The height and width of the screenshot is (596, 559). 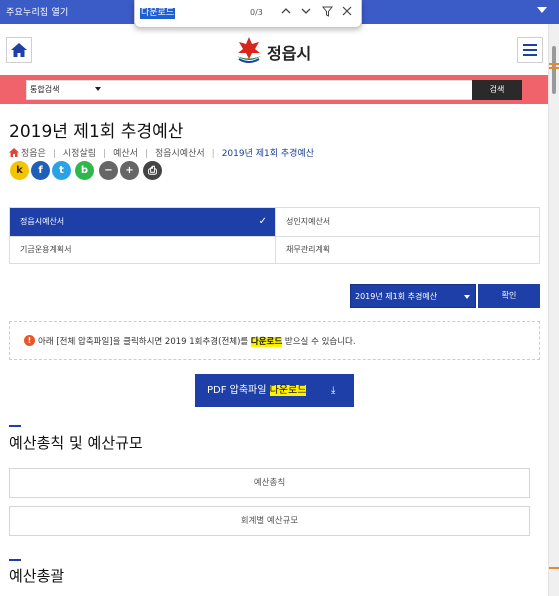 What do you see at coordinates (262, 221) in the screenshot?
I see `check-icon: ✓` at bounding box center [262, 221].